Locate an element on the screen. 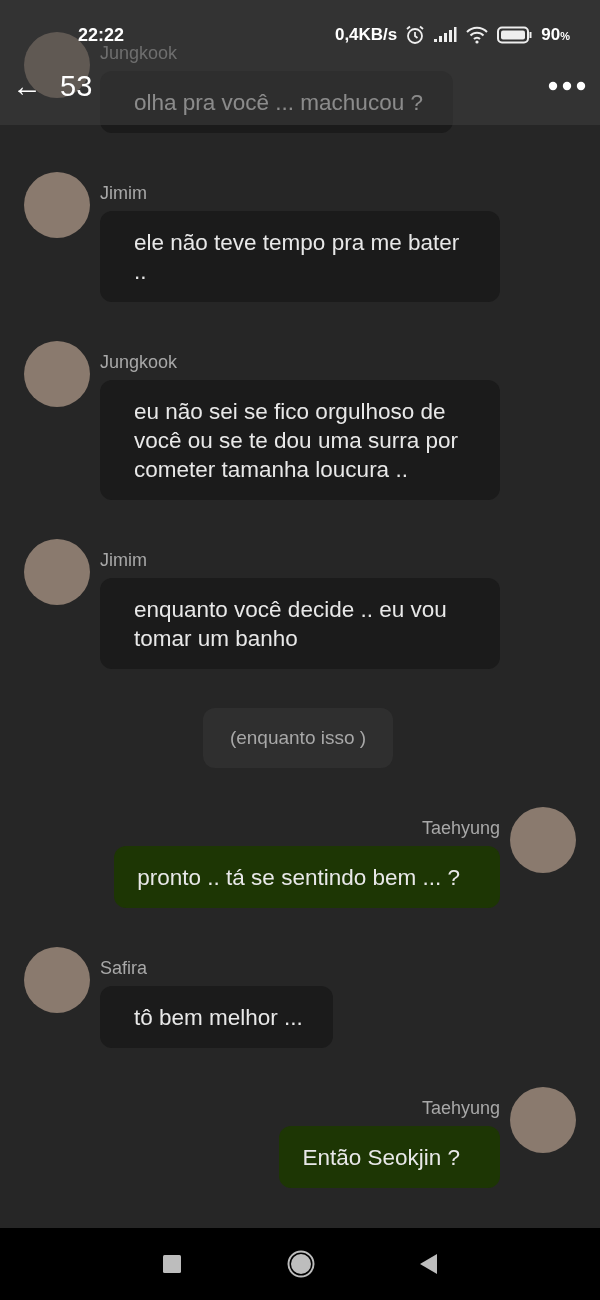 This screenshot has height=1300, width=600. more-icon is located at coordinates (567, 86).